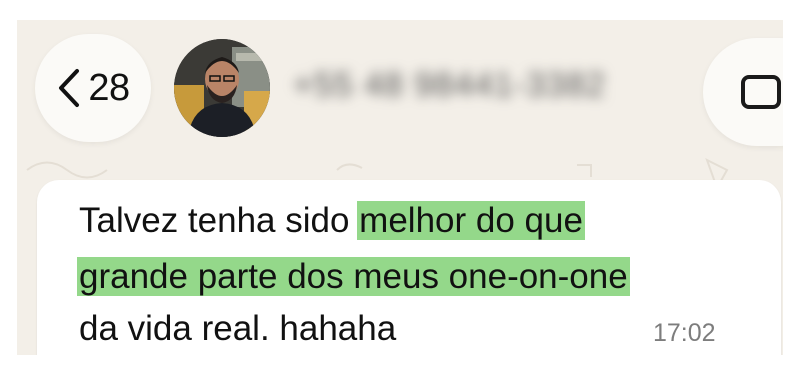 The height and width of the screenshot is (377, 800). What do you see at coordinates (761, 92) in the screenshot?
I see `video-camera-icon` at bounding box center [761, 92].